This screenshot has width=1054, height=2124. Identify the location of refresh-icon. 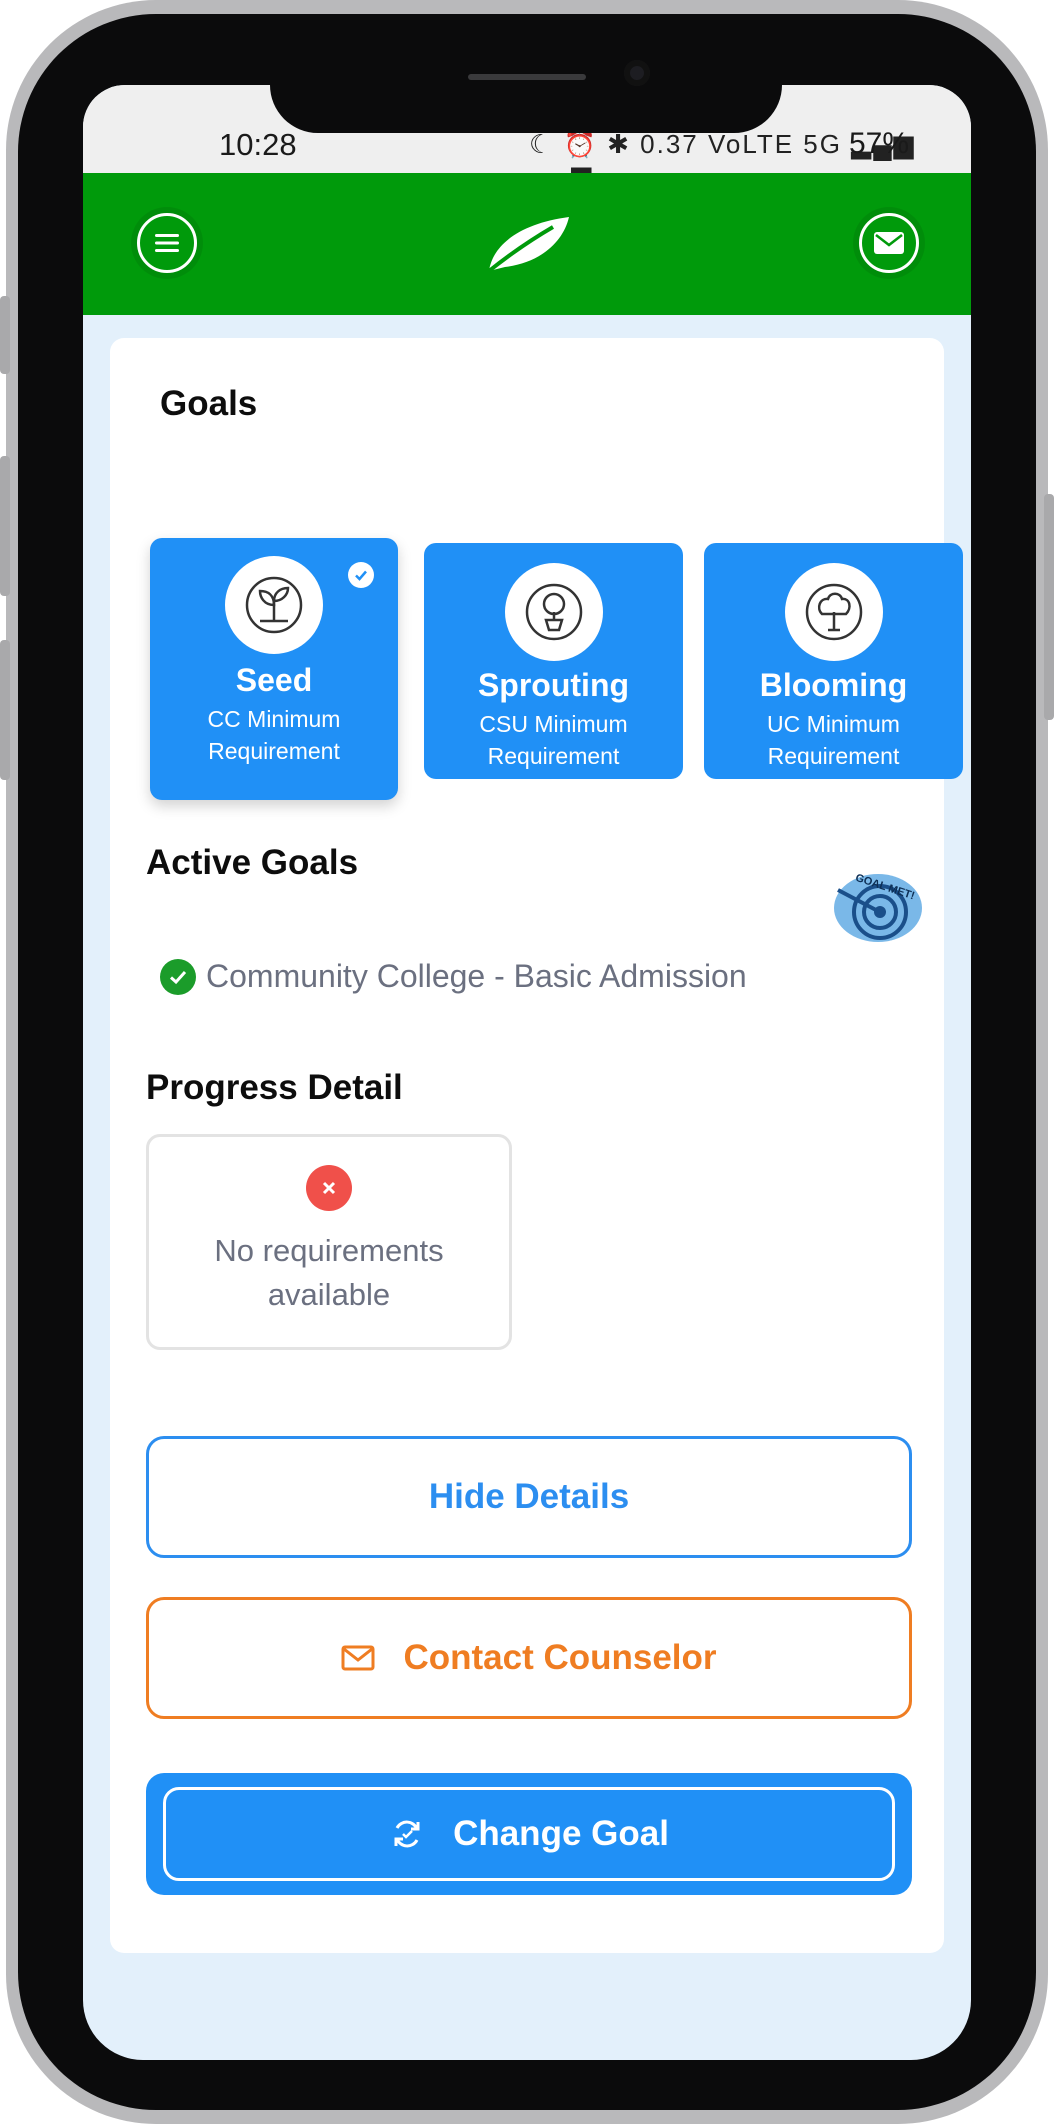
(407, 1834).